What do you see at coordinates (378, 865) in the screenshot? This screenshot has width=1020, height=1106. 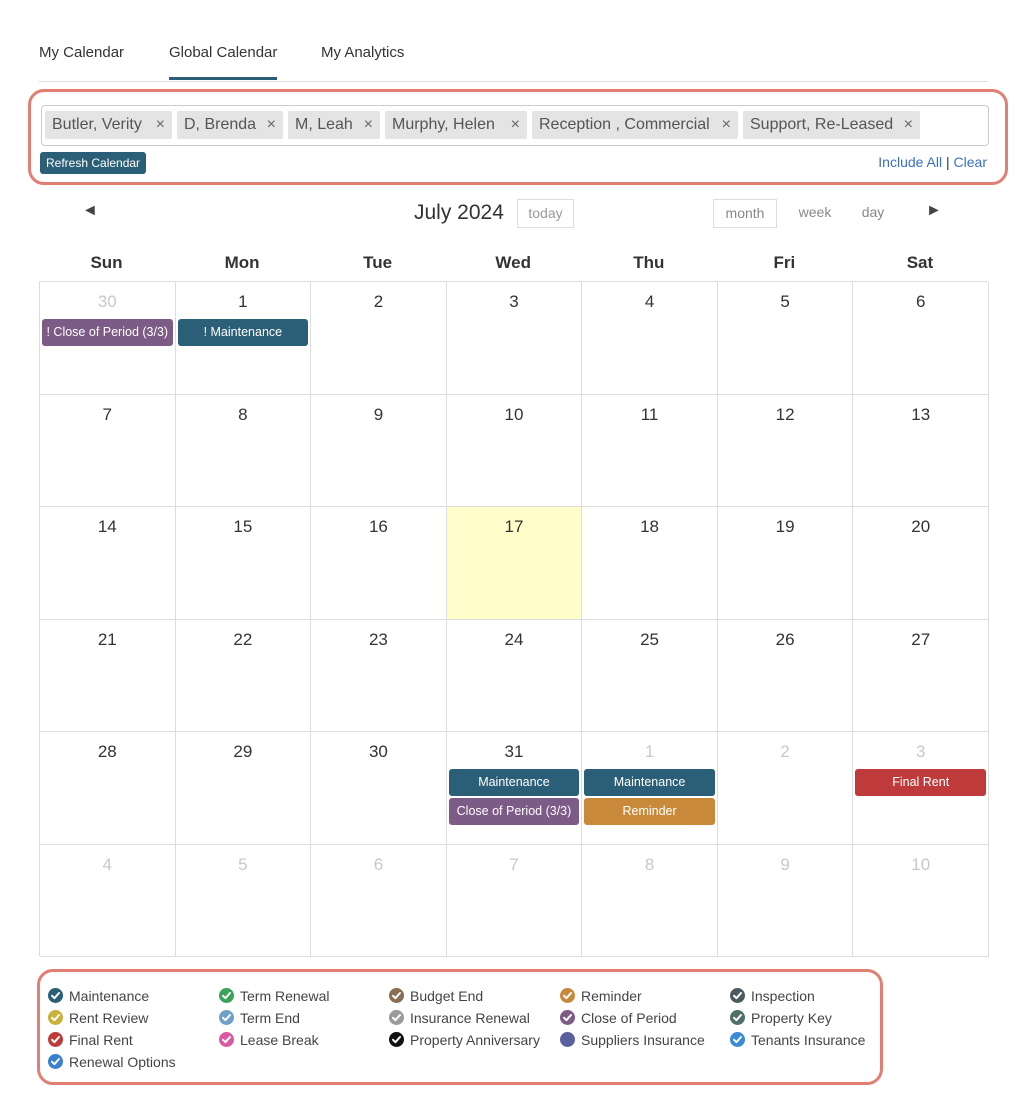 I see `day-number: 6` at bounding box center [378, 865].